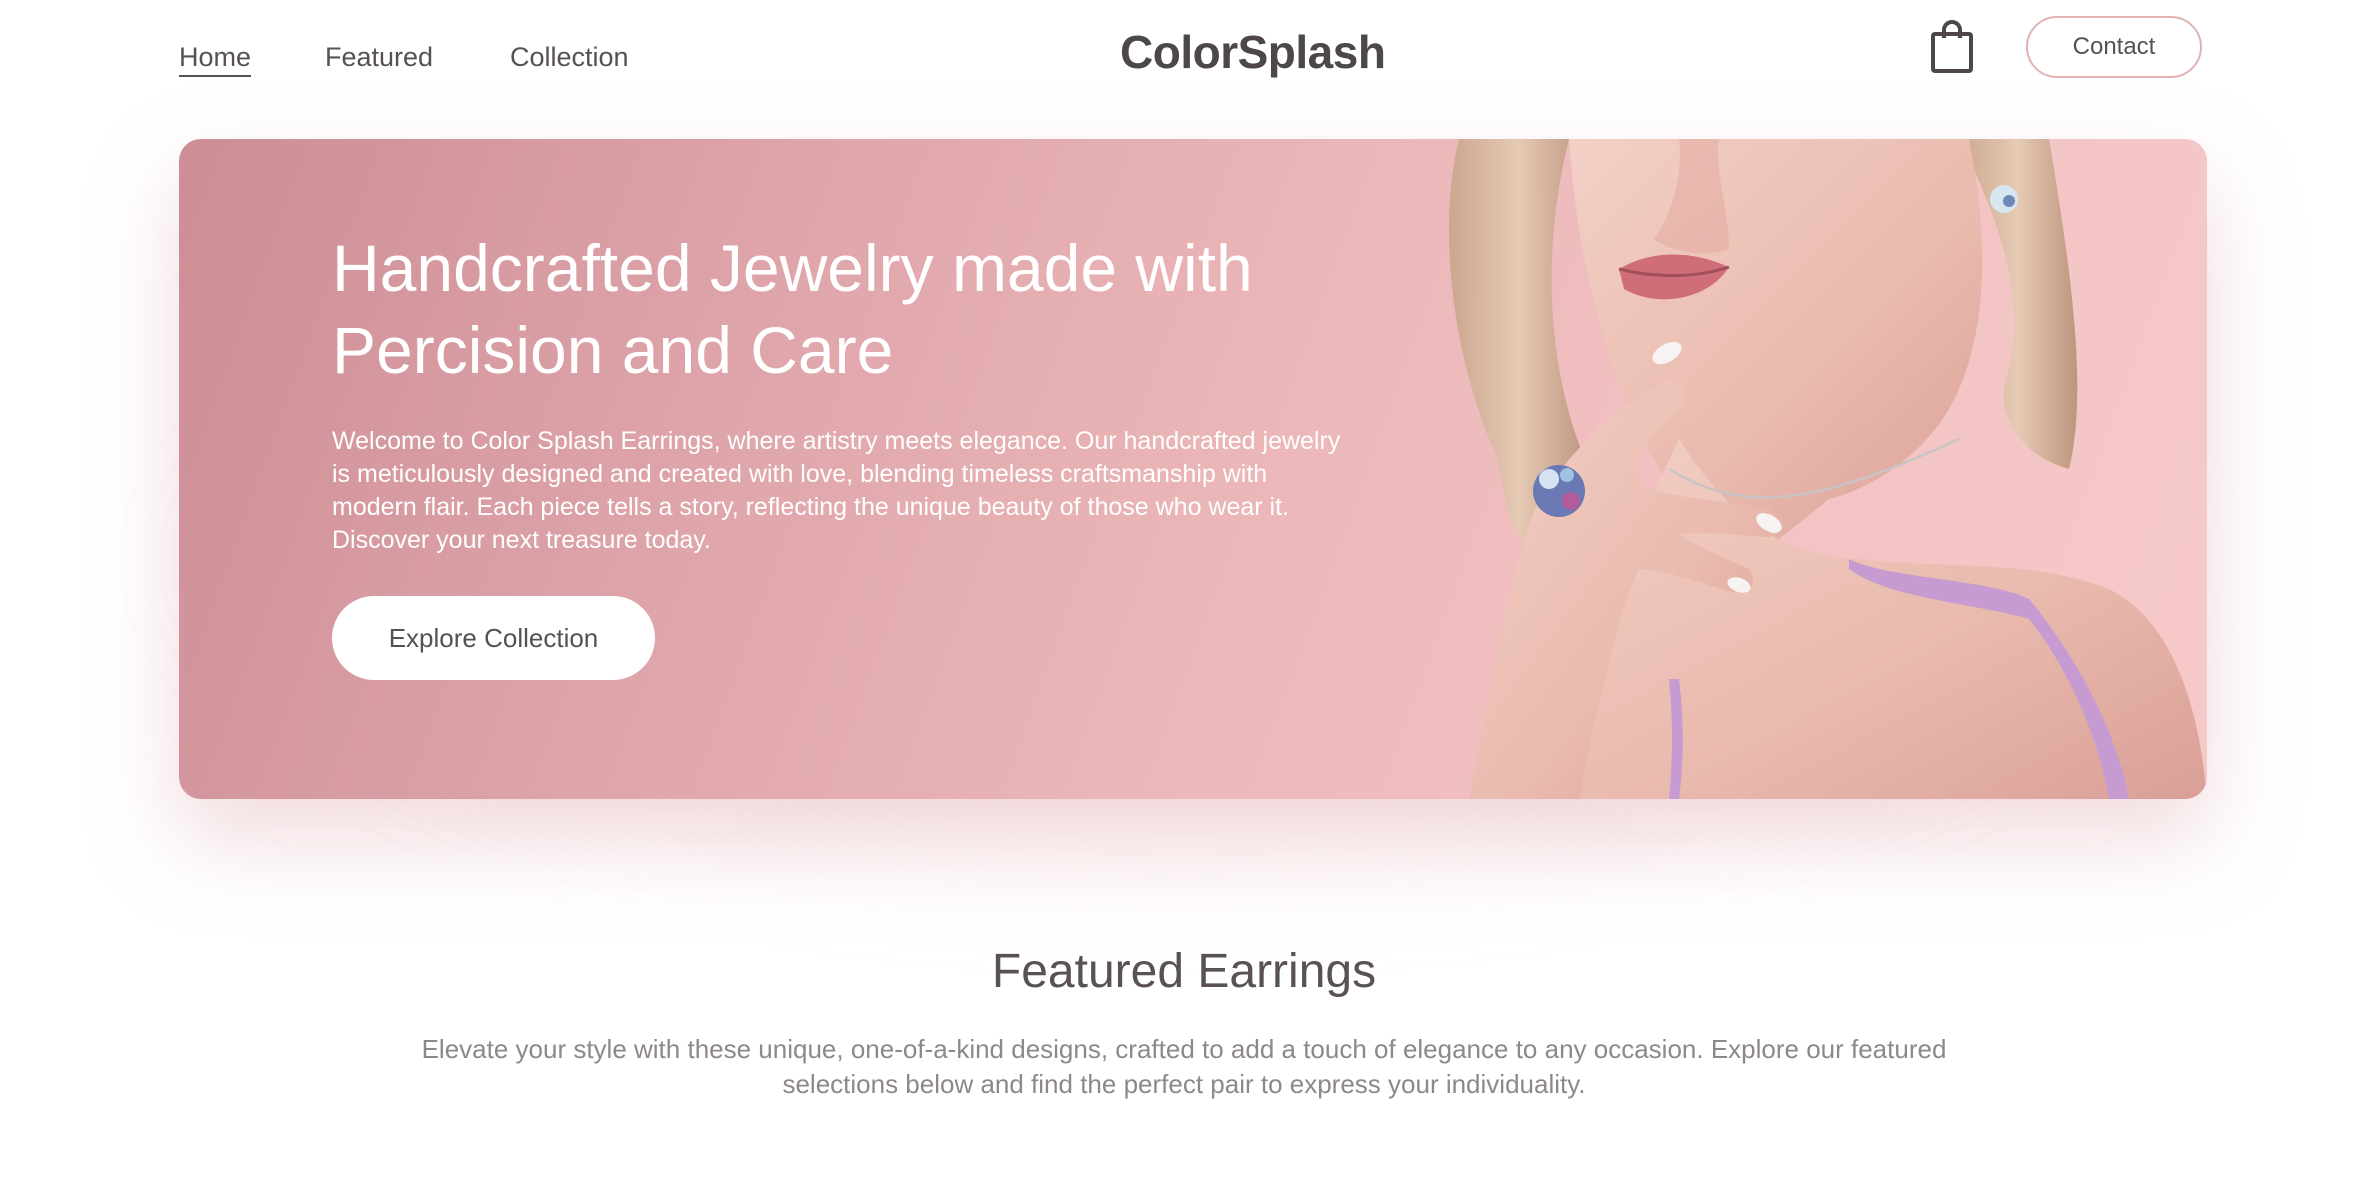 The width and height of the screenshot is (2368, 1188). I want to click on explore-collection-button: Explore Collection, so click(493, 638).